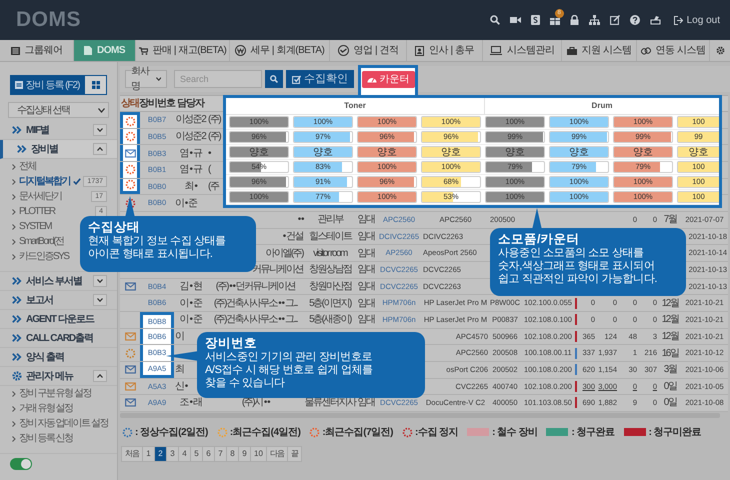 Image resolution: width=730 pixels, height=480 pixels. I want to click on sidebar-menu-item: AGENT 다운로드, so click(58, 319).